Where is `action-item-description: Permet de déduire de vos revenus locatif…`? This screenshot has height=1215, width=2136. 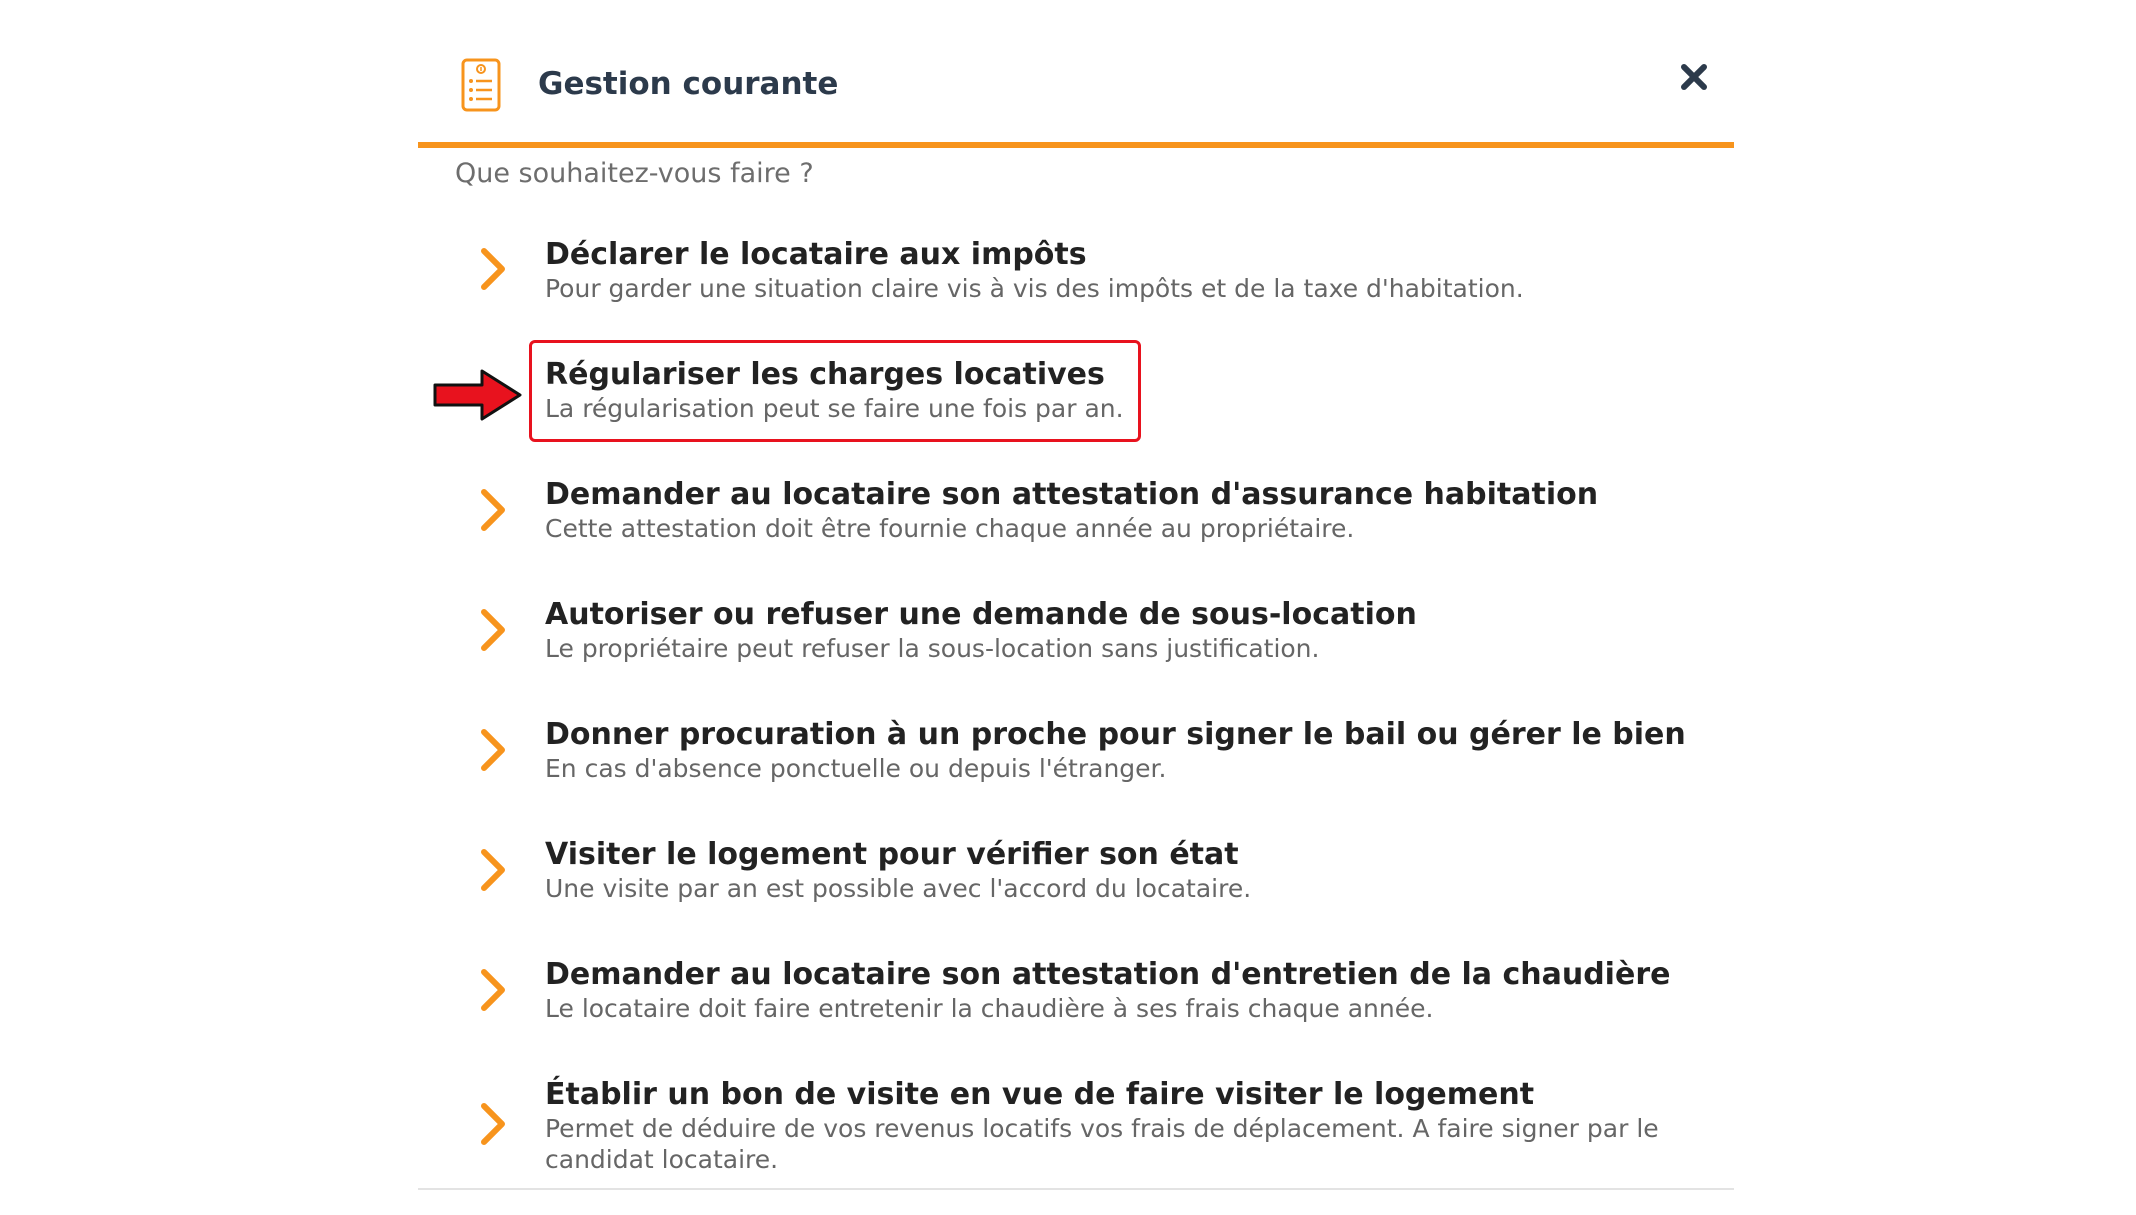
action-item-description: Permet de déduire de vos revenus locatif… is located at coordinates (1102, 1144).